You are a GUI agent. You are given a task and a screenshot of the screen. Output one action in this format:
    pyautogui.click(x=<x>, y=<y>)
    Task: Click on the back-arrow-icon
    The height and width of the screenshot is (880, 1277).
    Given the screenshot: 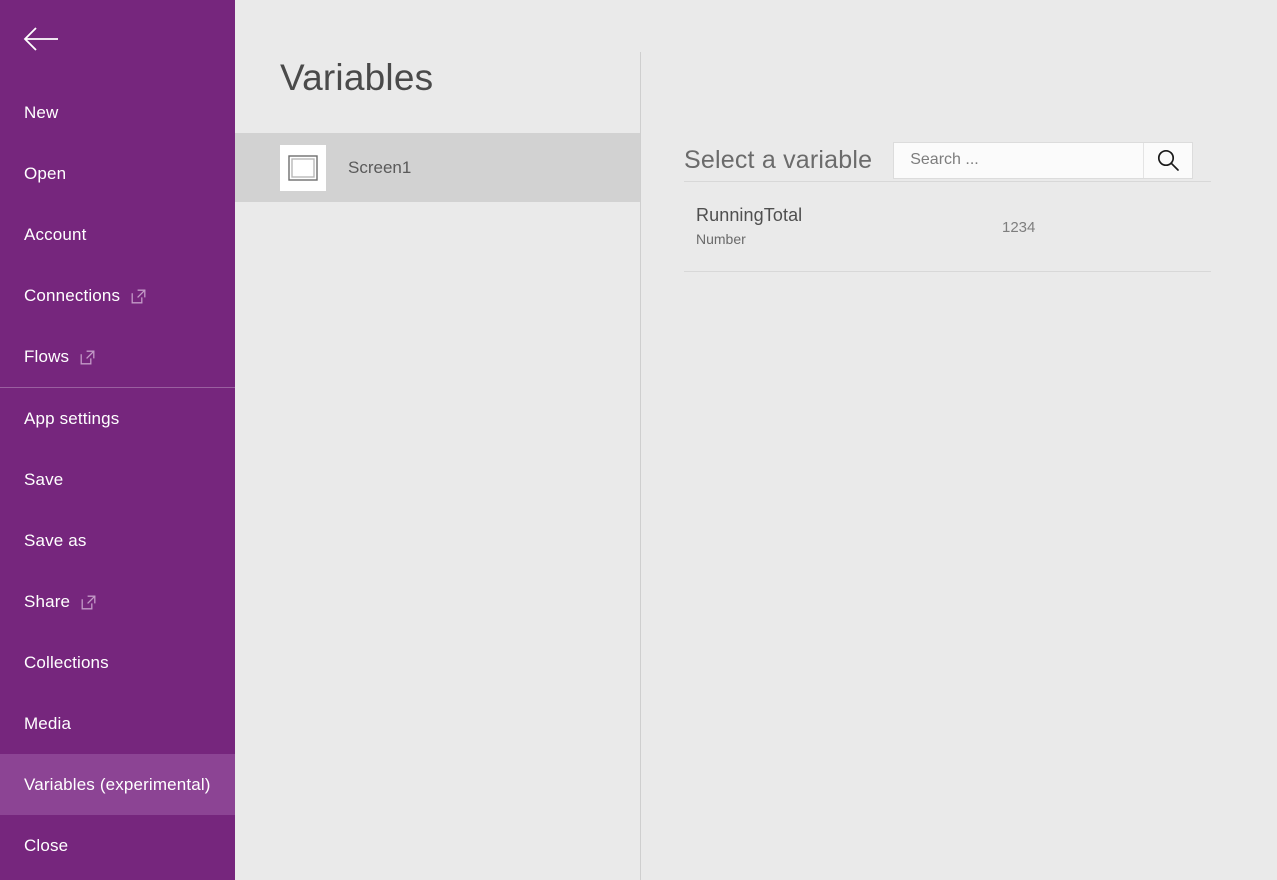 What is the action you would take?
    pyautogui.click(x=41, y=39)
    